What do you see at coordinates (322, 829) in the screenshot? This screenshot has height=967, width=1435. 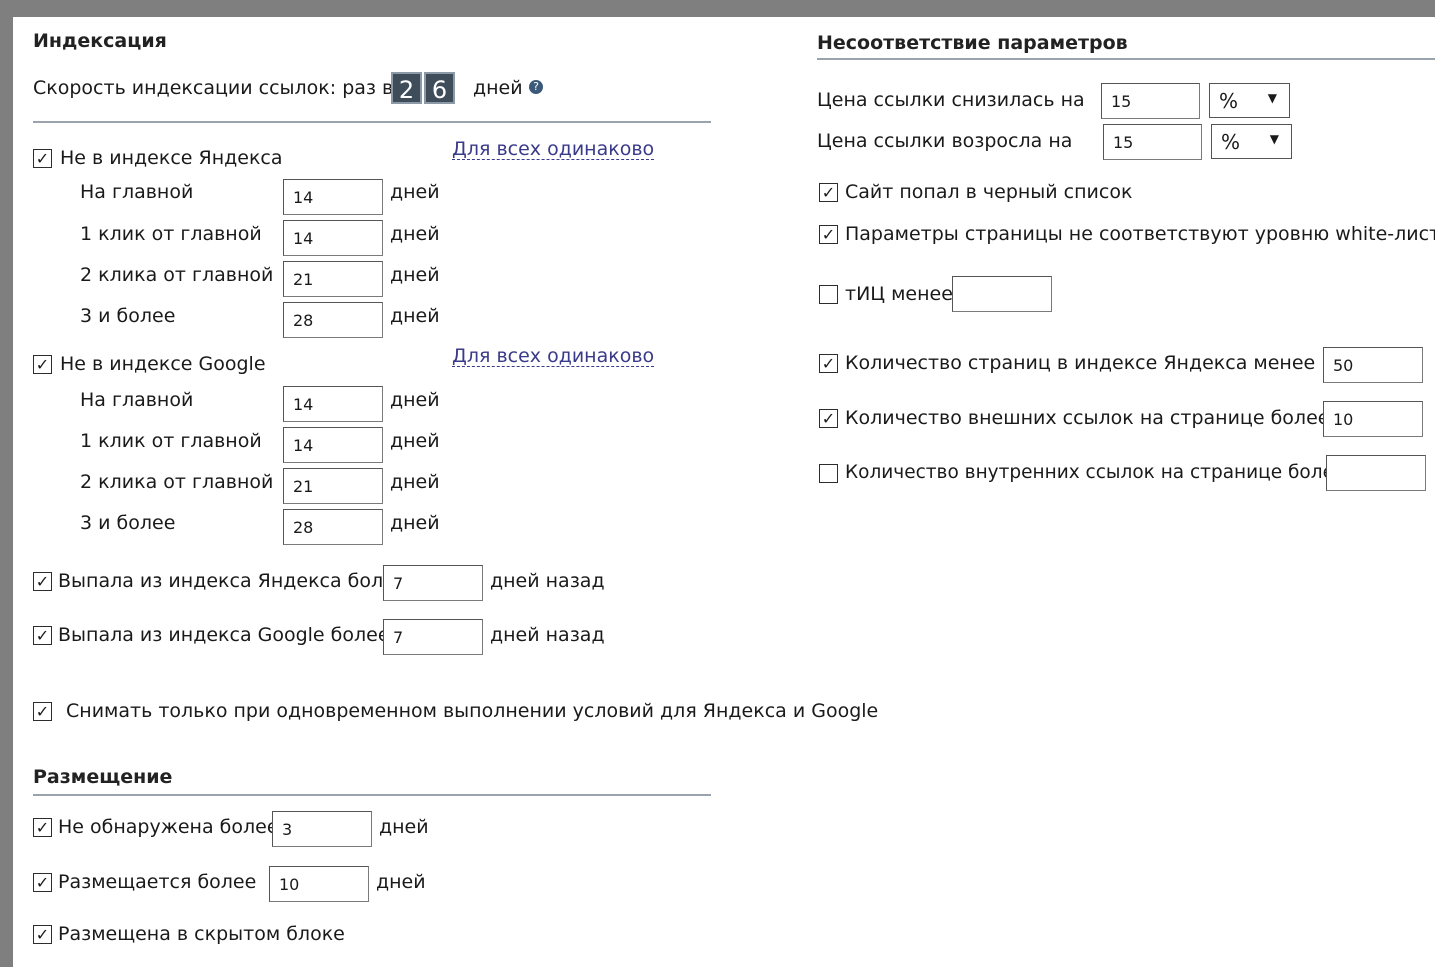 I see `not-found-input: 3` at bounding box center [322, 829].